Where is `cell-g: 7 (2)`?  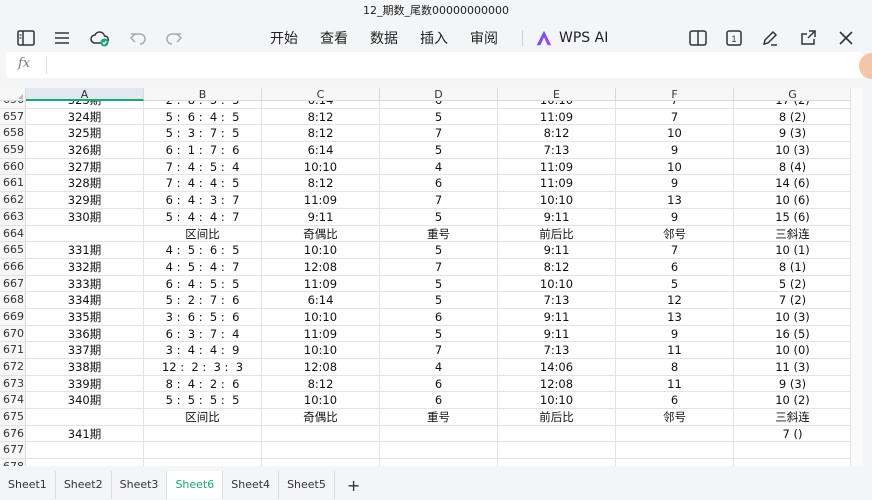 cell-g: 7 (2) is located at coordinates (792, 300).